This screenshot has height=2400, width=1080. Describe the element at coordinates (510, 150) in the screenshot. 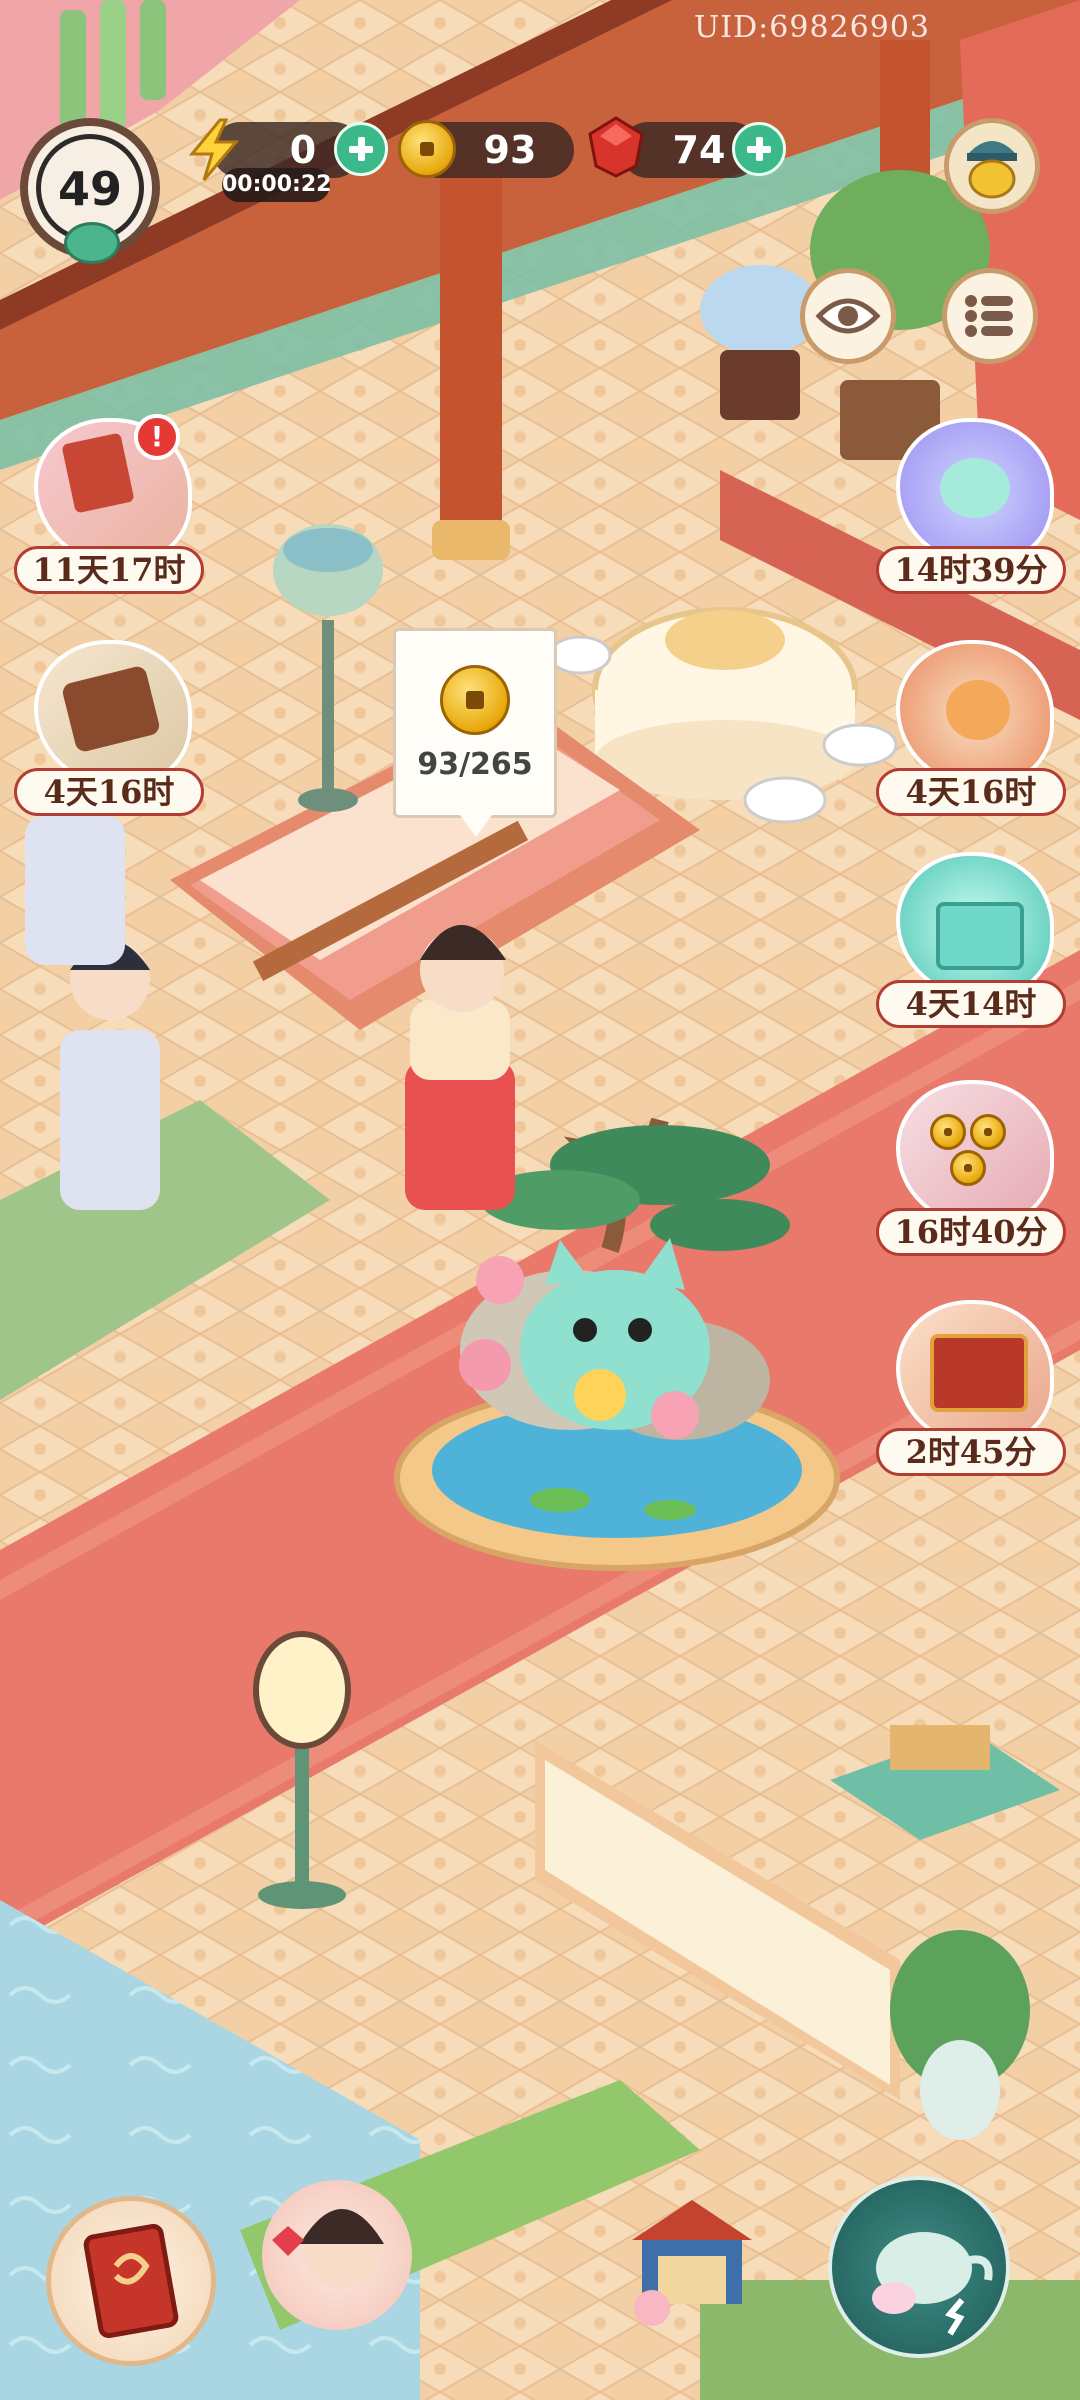

I see `coins-value: 93` at that location.